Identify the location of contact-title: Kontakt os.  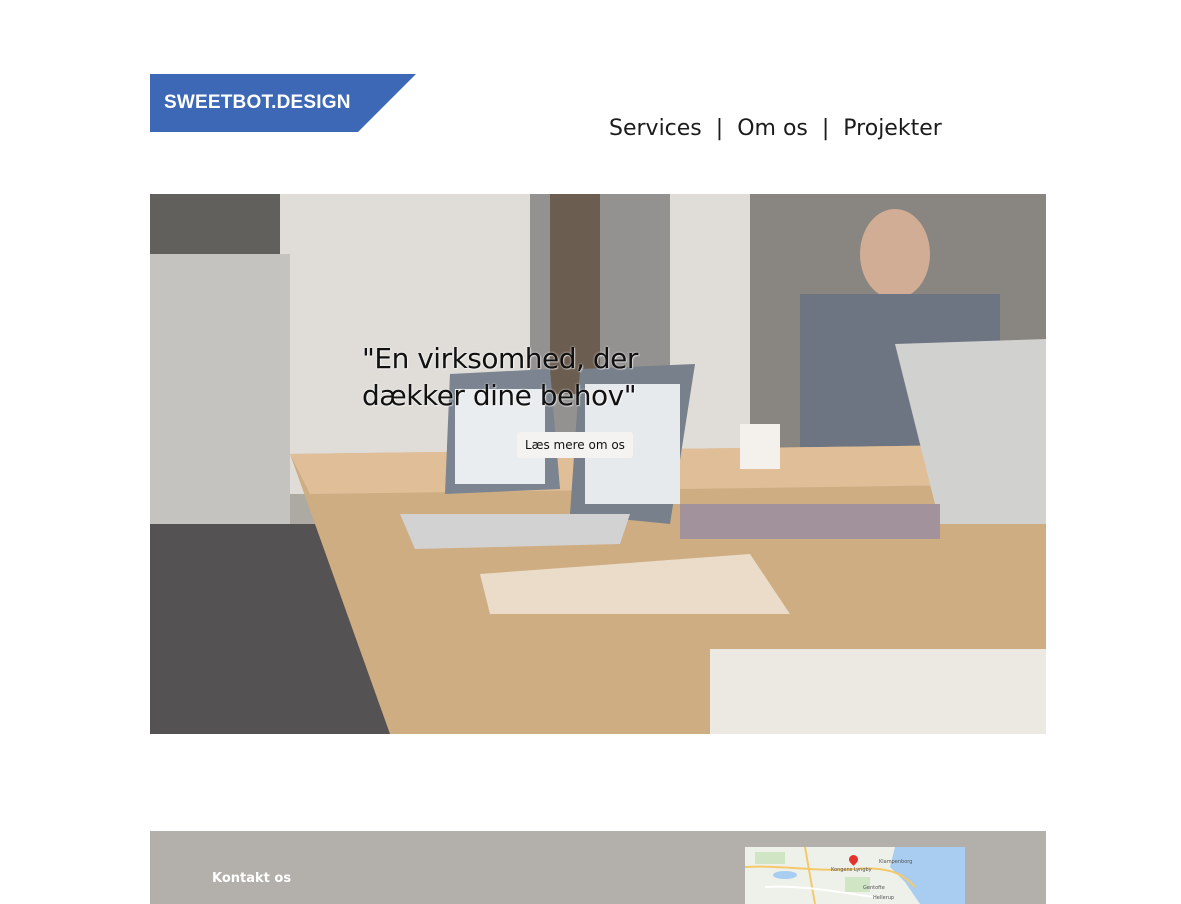
(252, 878).